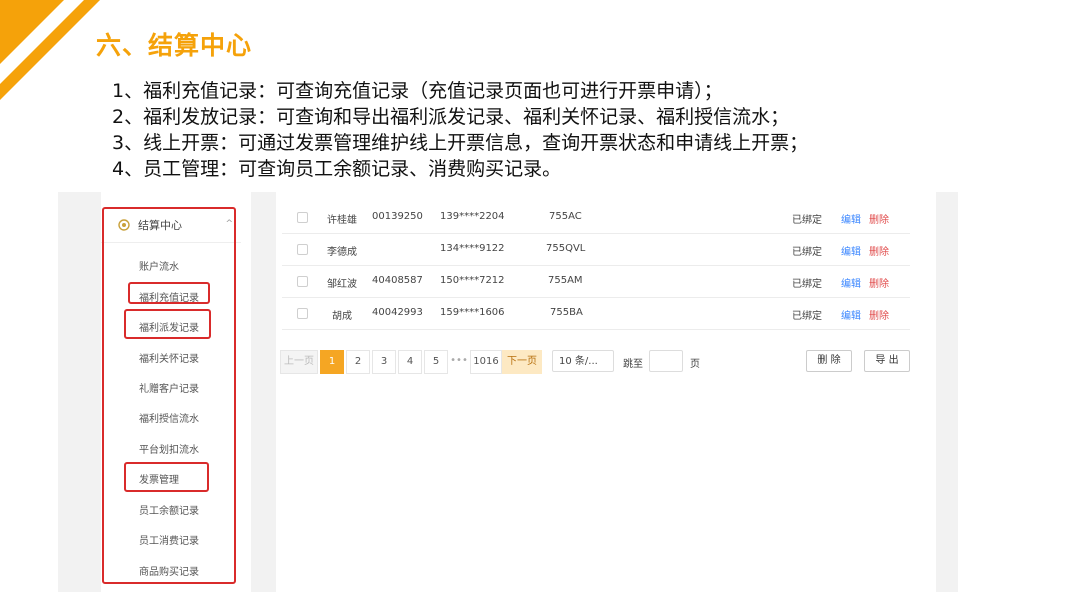 Image resolution: width=1080 pixels, height=608 pixels. I want to click on cell-id: 00139250, so click(397, 216).